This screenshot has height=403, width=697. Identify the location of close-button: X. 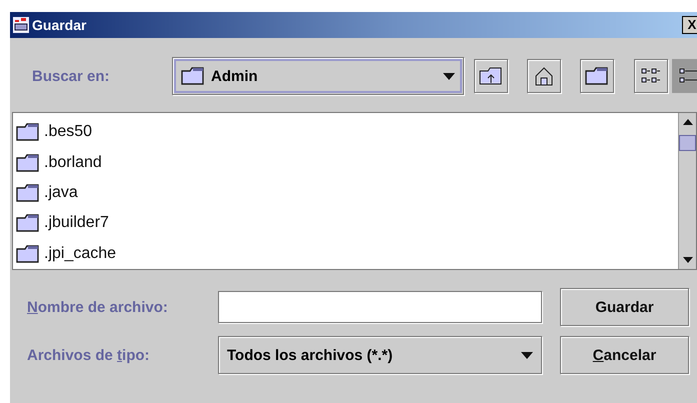
(689, 25).